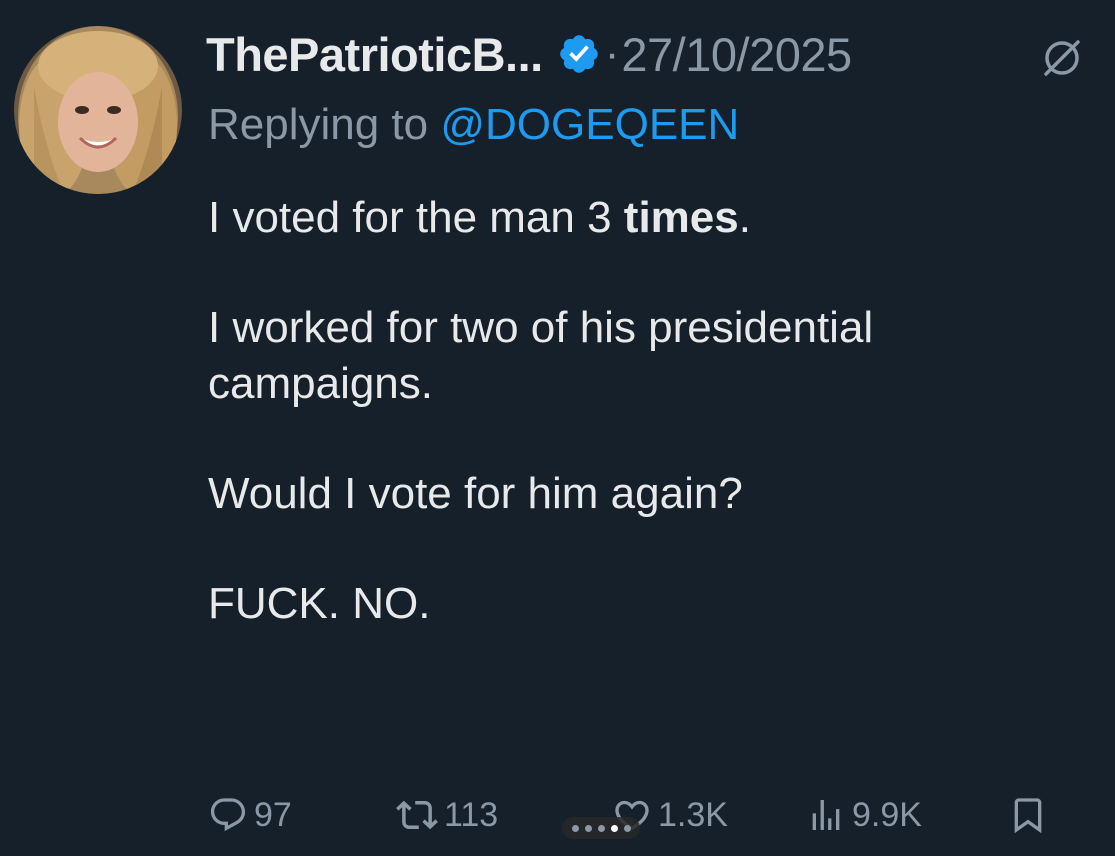 This screenshot has width=1115, height=856. I want to click on pager-dot-active, so click(614, 828).